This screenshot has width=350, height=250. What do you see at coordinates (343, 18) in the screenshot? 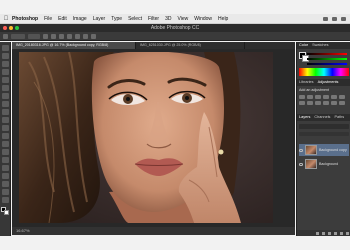
I see `search-icon` at bounding box center [343, 18].